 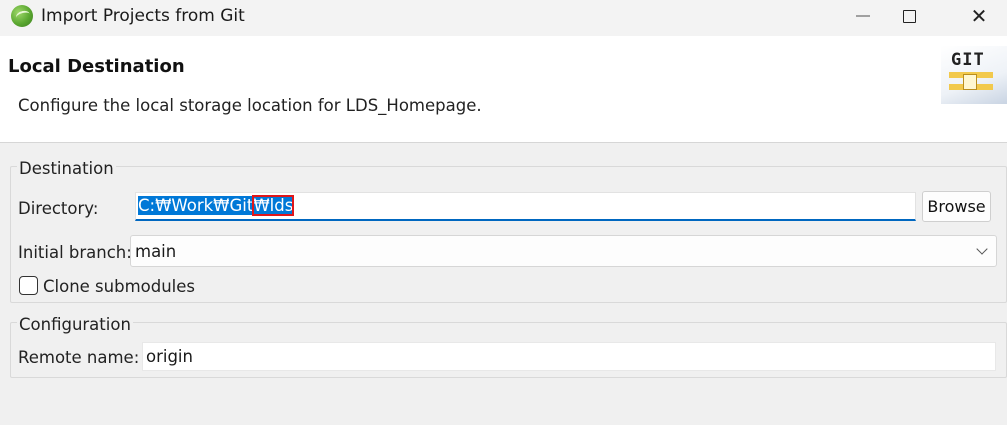 I want to click on git-logo-icon: GIT, so click(x=974, y=75).